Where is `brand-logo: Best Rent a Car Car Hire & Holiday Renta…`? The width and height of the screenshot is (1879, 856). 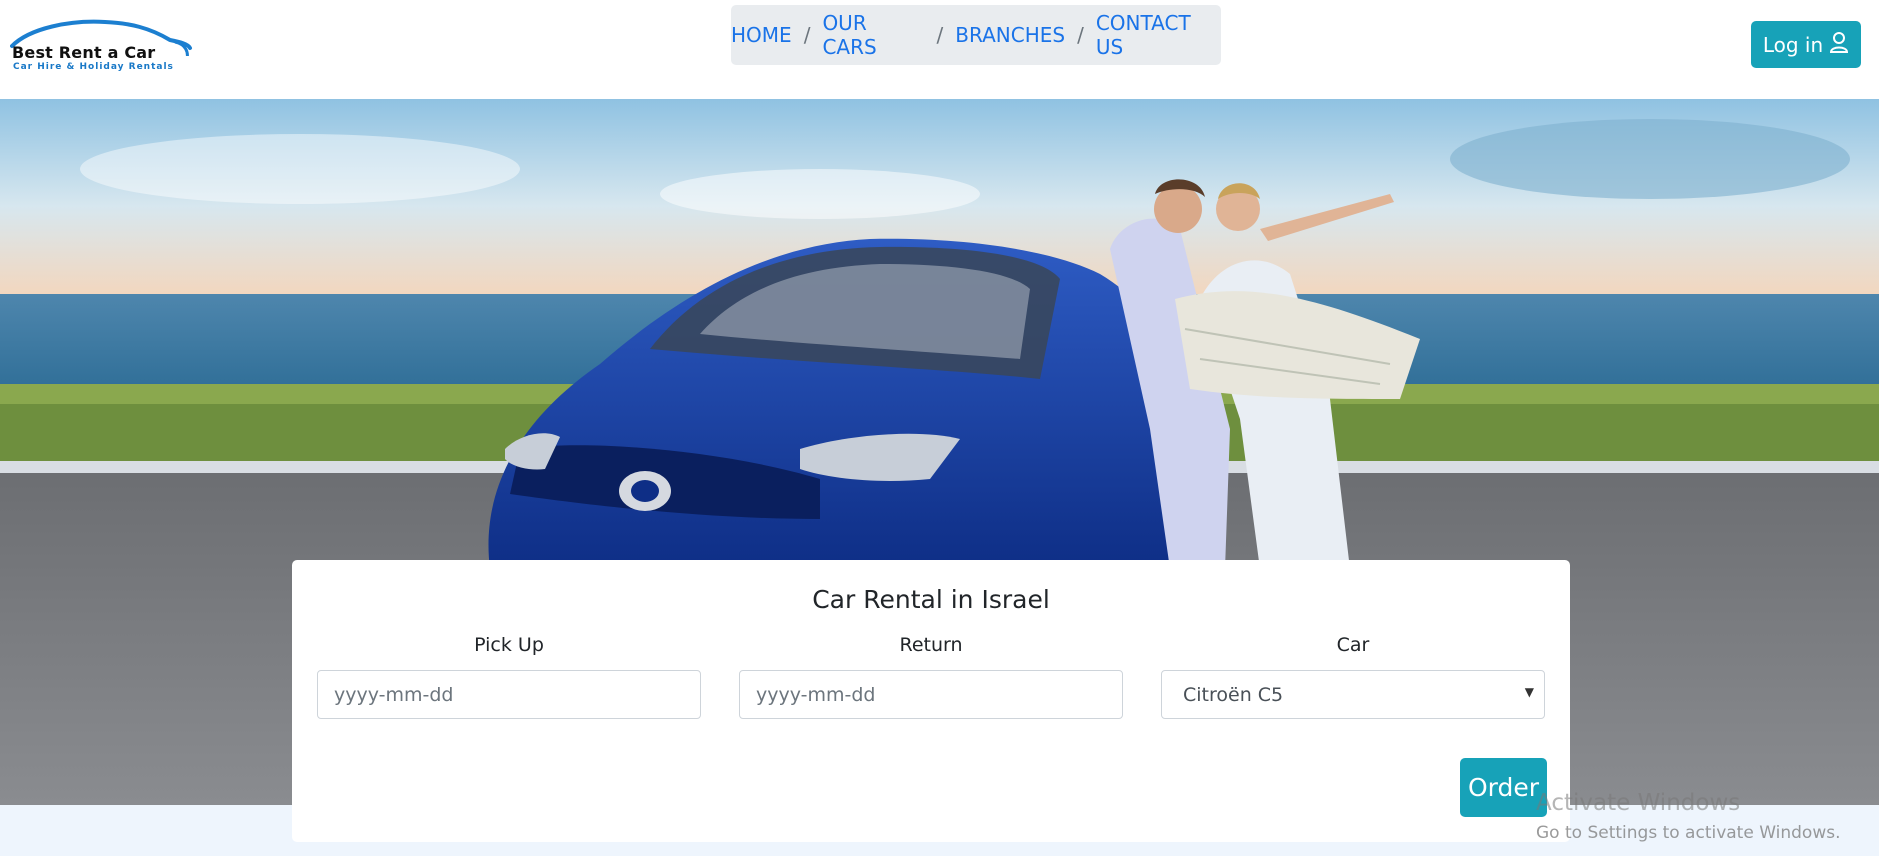
brand-logo: Best Rent a Car Car Hire & Holiday Renta… is located at coordinates (102, 46).